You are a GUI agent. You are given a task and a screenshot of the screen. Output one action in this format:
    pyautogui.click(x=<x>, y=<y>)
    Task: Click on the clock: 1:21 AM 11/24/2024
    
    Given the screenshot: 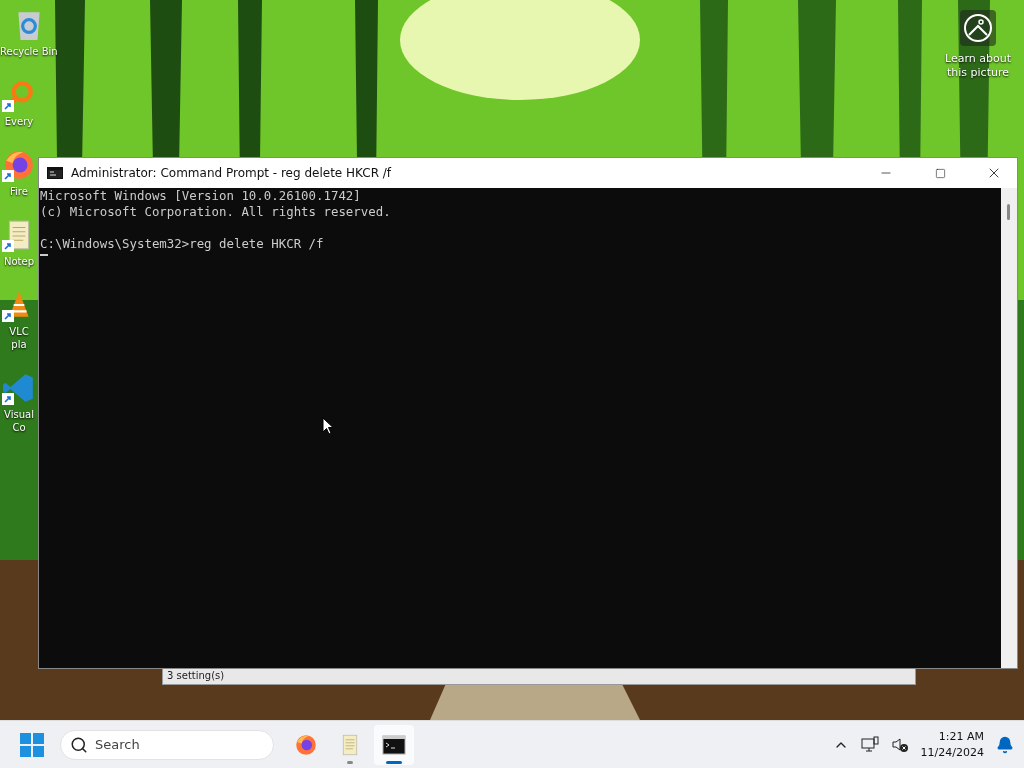 What is the action you would take?
    pyautogui.click(x=952, y=744)
    